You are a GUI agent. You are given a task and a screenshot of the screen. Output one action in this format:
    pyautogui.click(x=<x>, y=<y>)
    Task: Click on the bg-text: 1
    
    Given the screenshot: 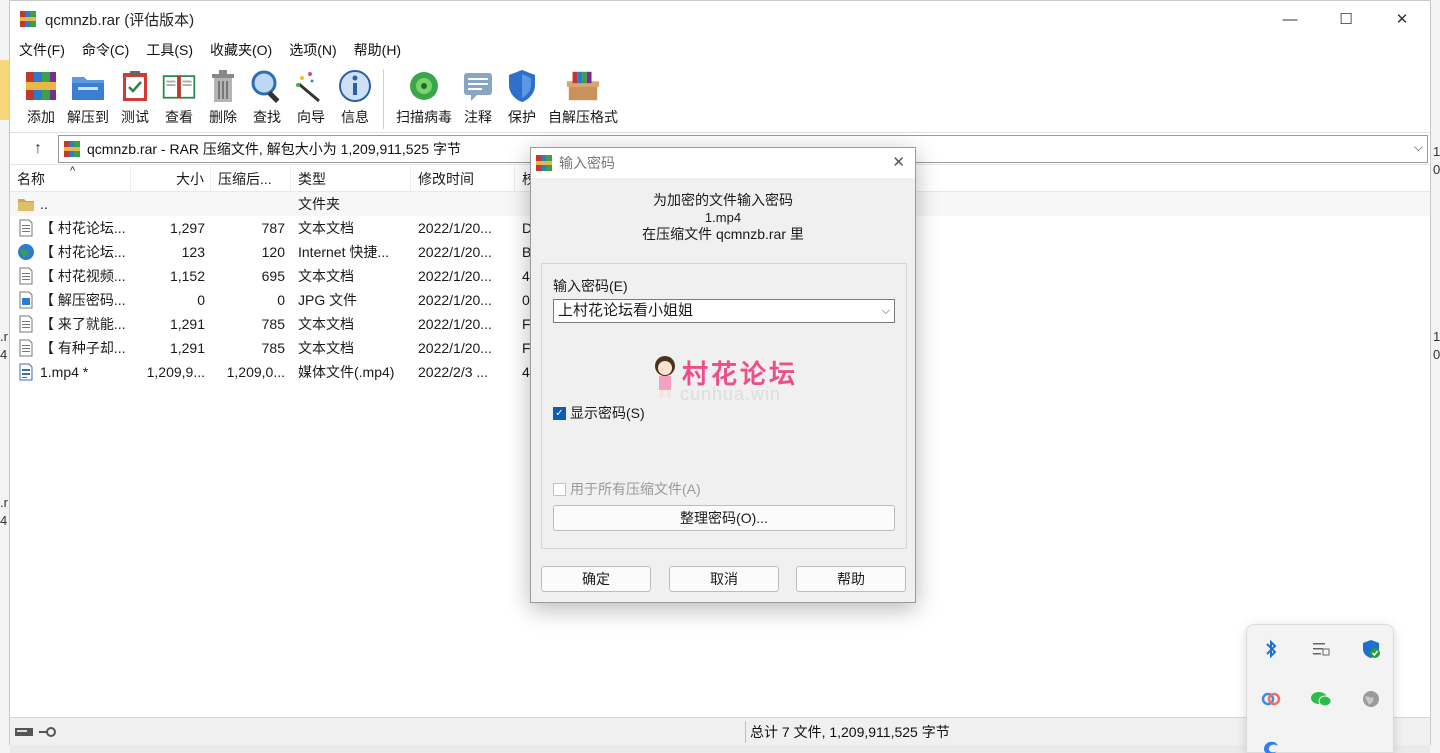 What is the action you would take?
    pyautogui.click(x=1436, y=151)
    